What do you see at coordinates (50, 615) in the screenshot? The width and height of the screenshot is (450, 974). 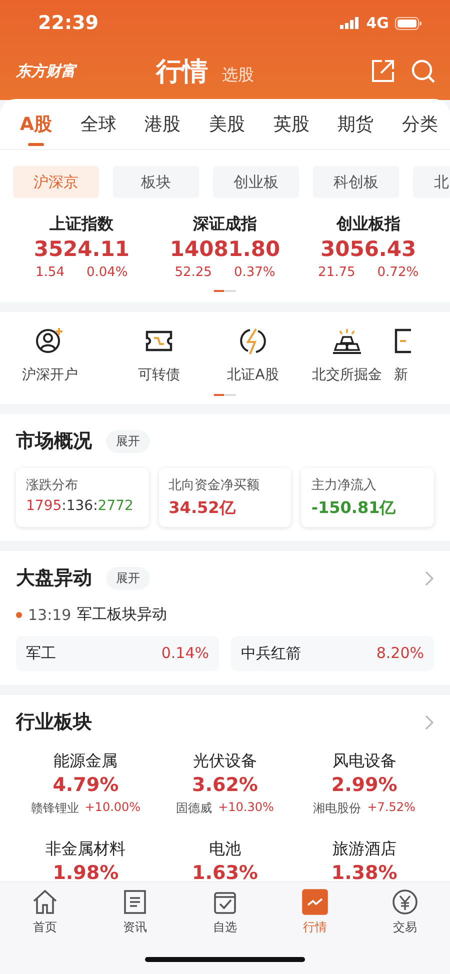 I see `event-time: 13:19` at bounding box center [50, 615].